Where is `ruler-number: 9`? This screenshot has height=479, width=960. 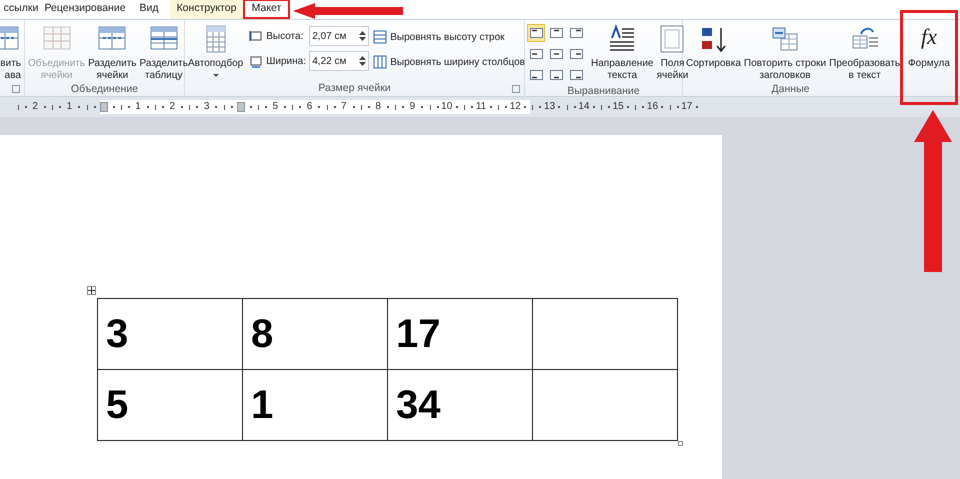
ruler-number: 9 is located at coordinates (413, 107).